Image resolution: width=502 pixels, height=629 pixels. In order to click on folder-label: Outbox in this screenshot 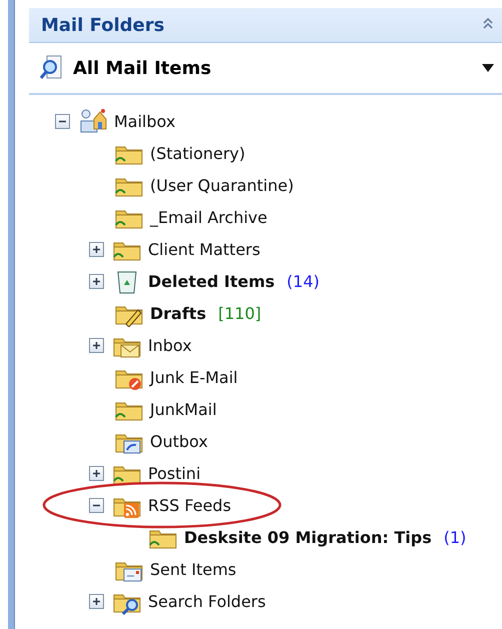, I will do `click(179, 441)`.